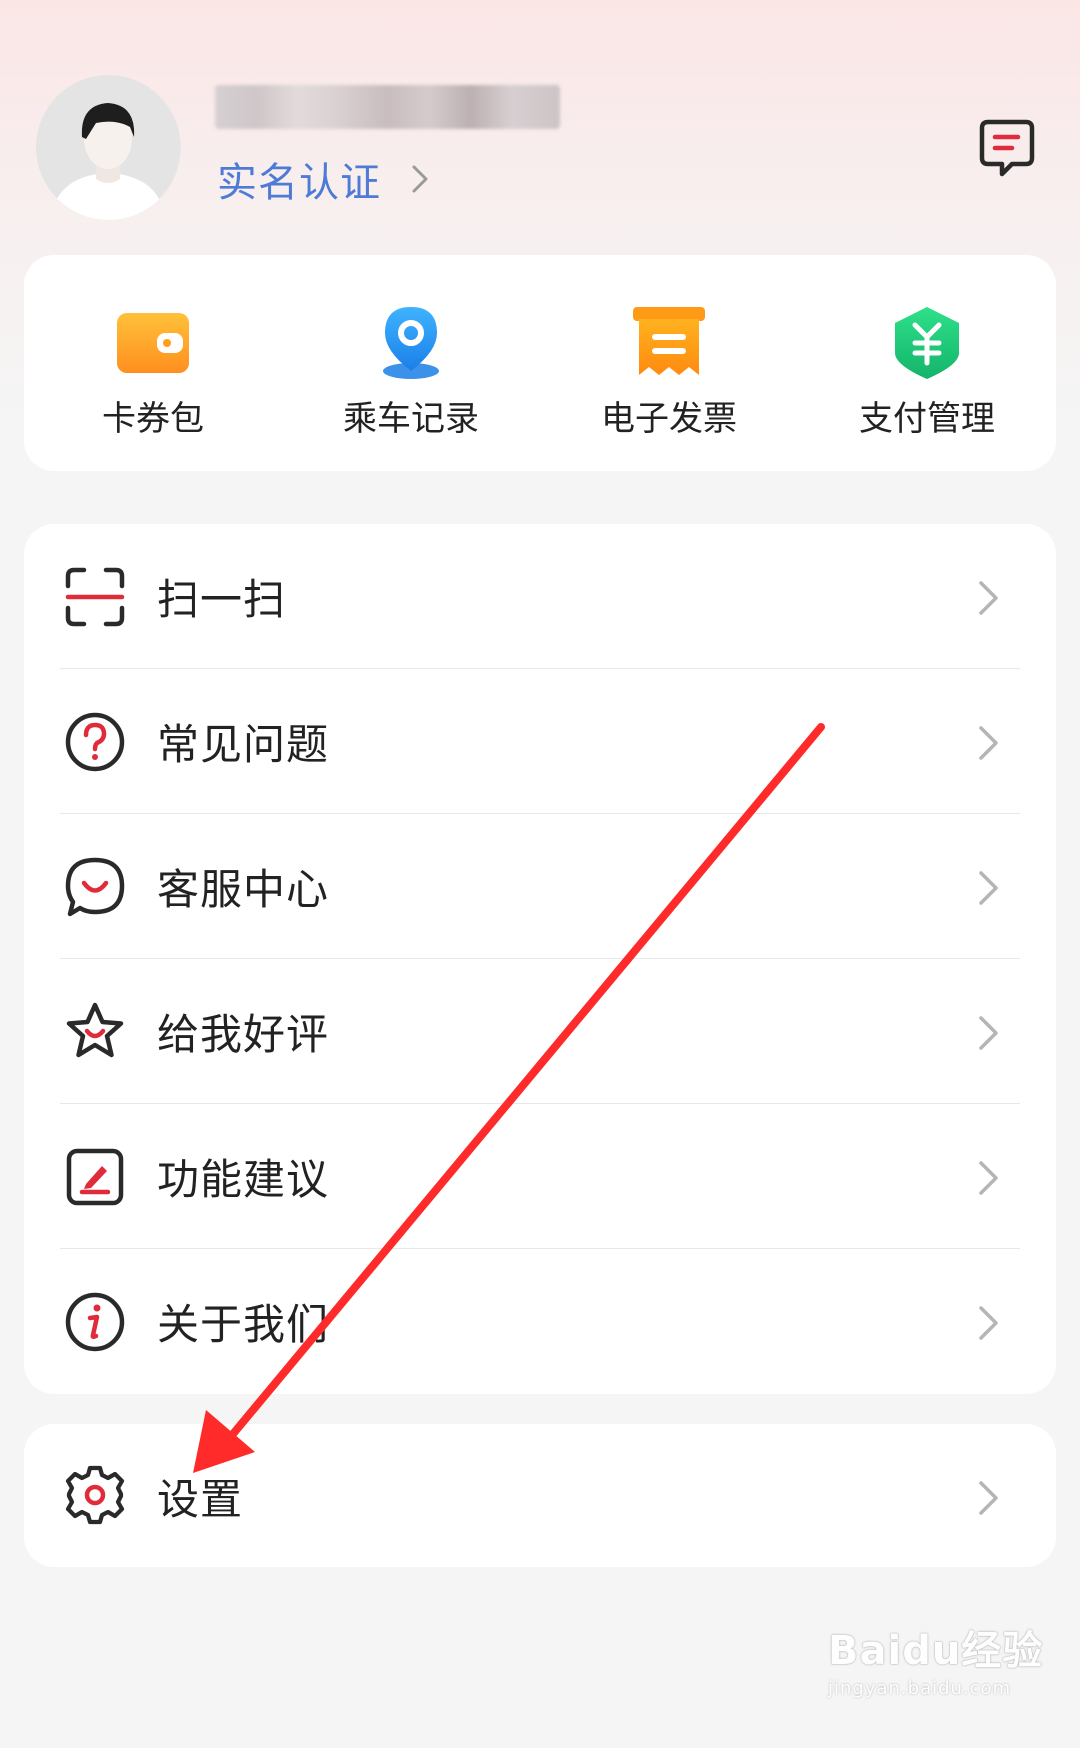  Describe the element at coordinates (243, 744) in the screenshot. I see `menu-item-label: 常见问题` at that location.